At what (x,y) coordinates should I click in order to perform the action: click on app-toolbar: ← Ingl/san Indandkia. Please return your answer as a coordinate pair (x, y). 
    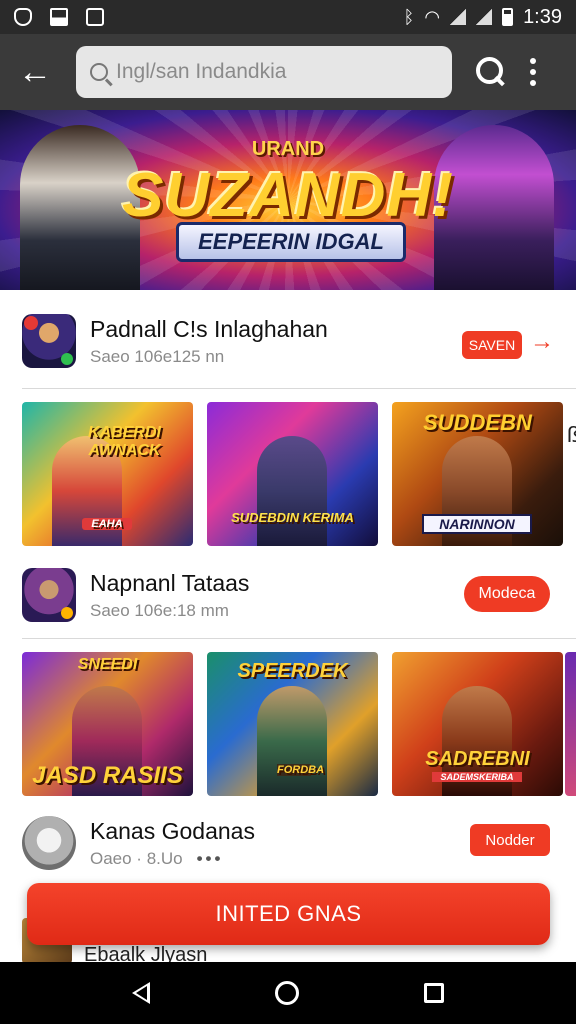
    Looking at the image, I should click on (288, 72).